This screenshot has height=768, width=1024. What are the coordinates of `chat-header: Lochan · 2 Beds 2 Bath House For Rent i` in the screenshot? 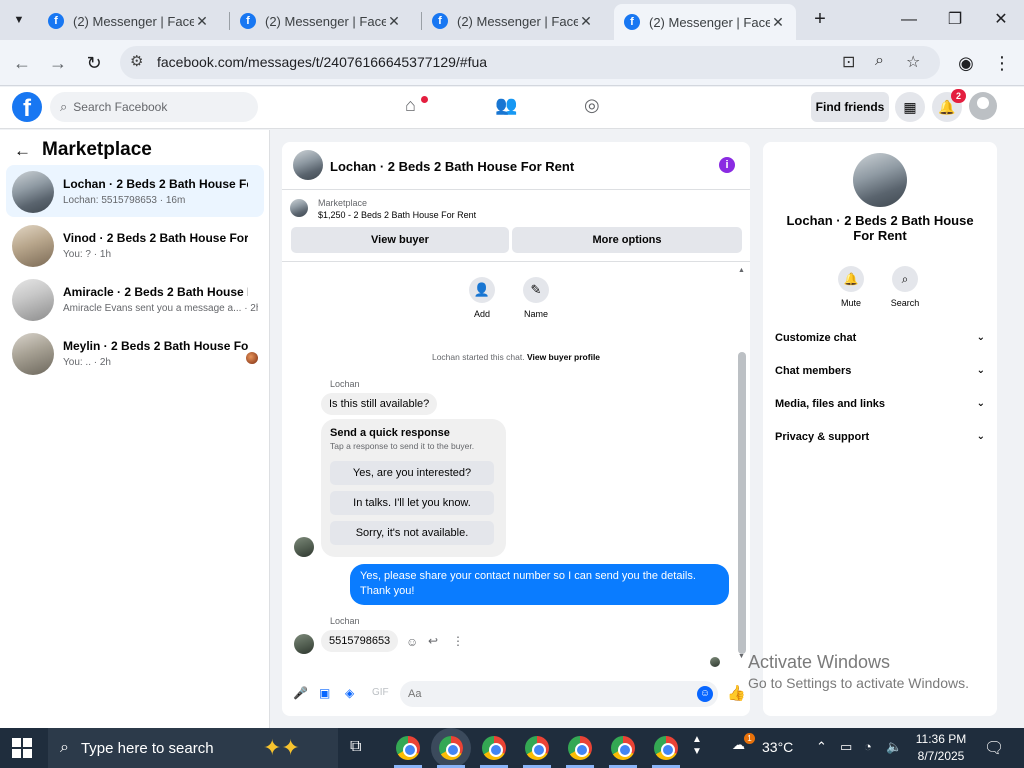 It's located at (516, 166).